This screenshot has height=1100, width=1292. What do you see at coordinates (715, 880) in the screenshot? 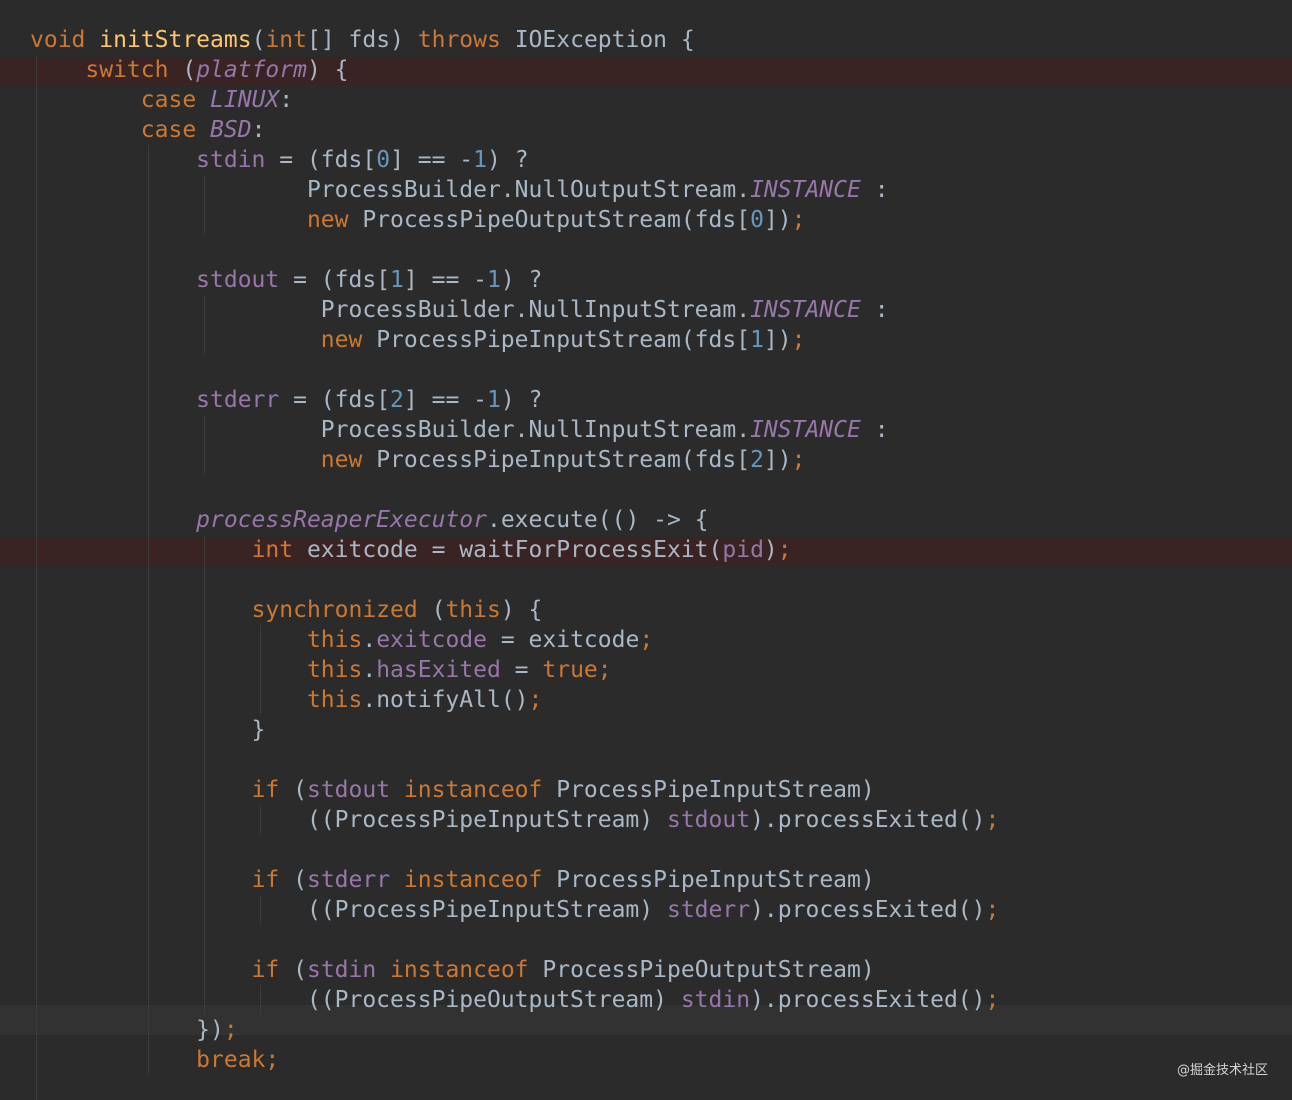
I see `code-token: ProcessPipeInputStream)` at bounding box center [715, 880].